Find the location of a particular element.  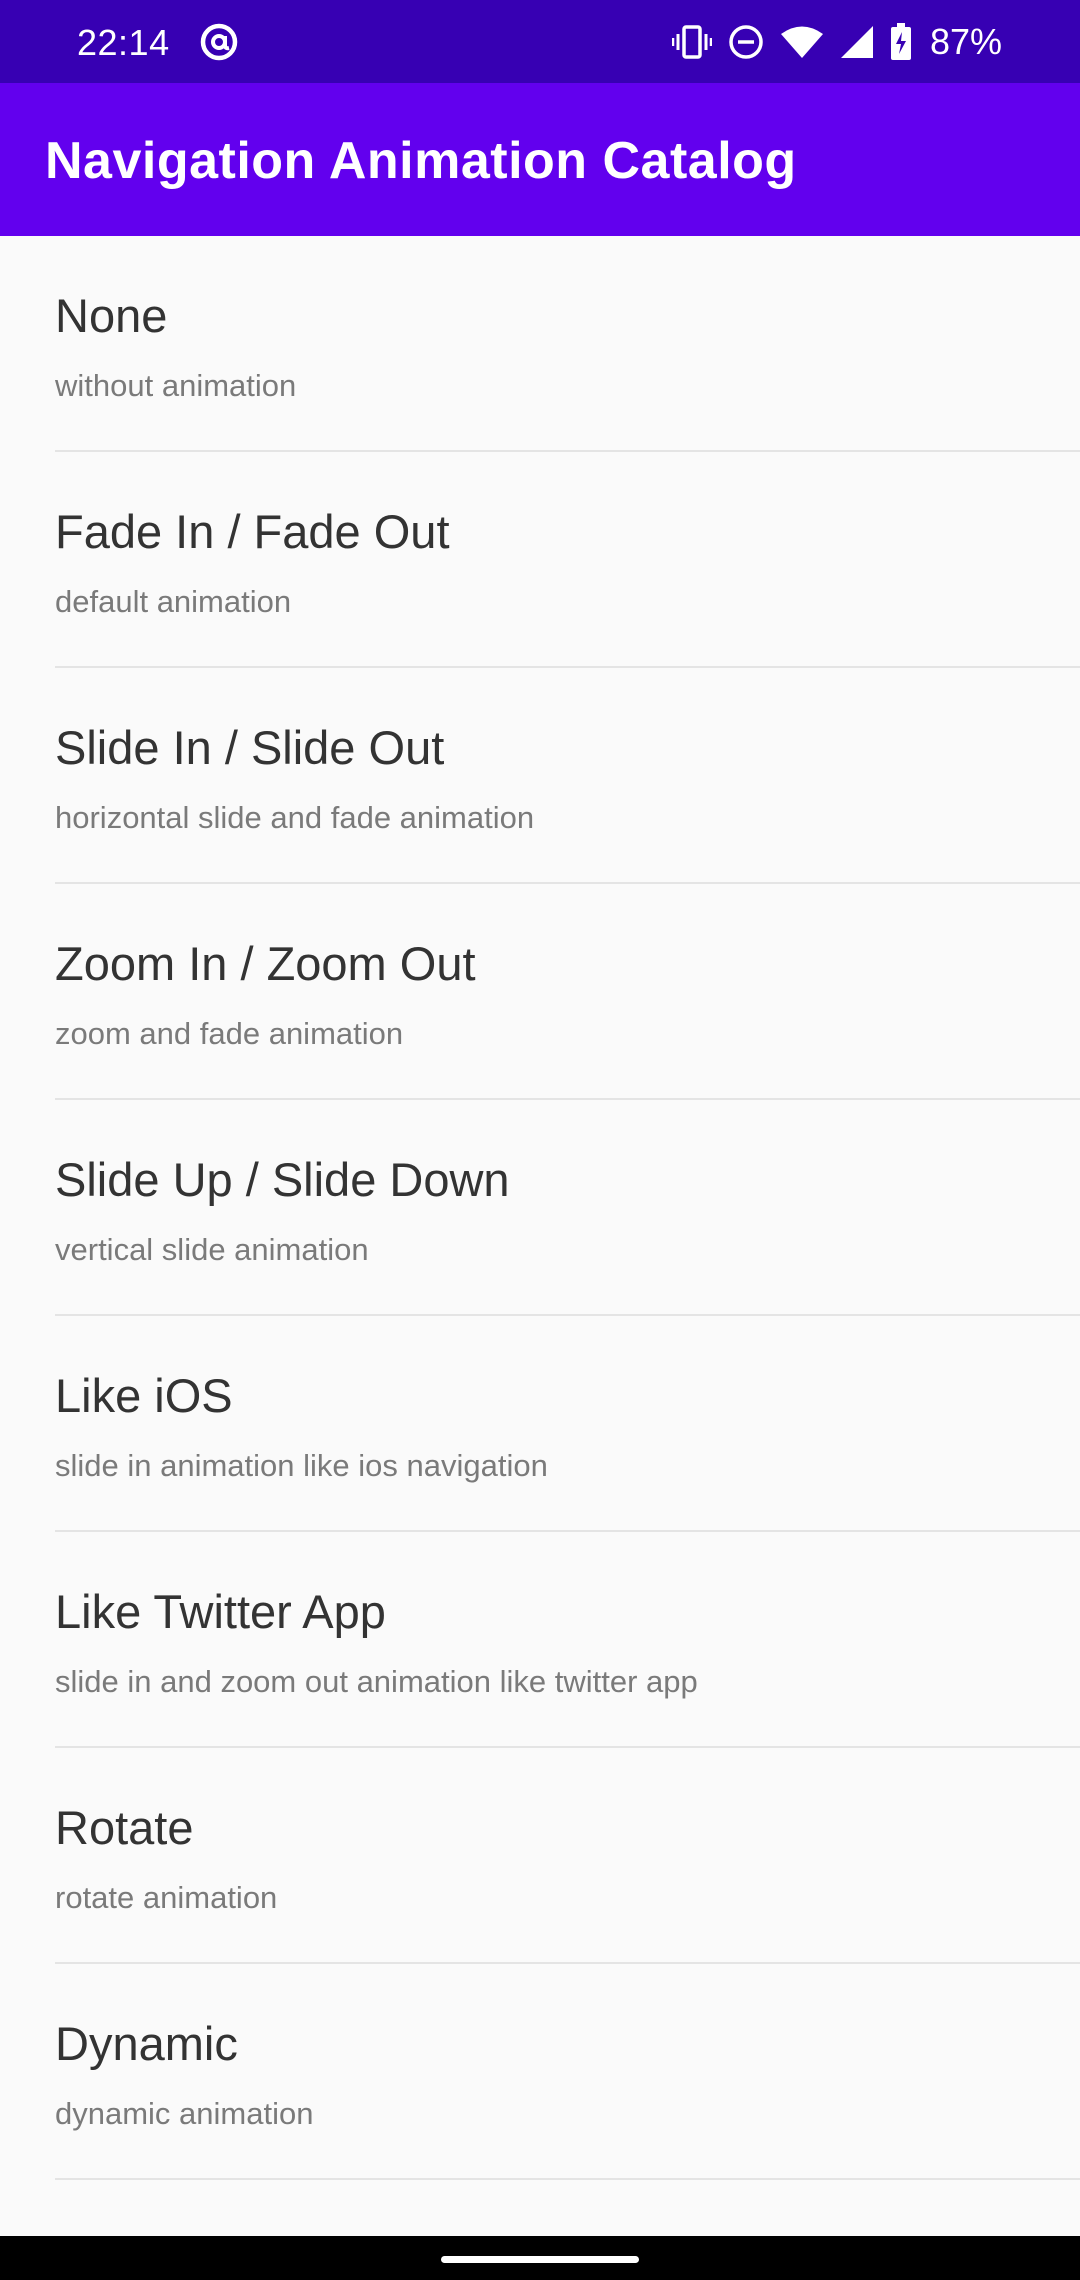

vibrate-icon is located at coordinates (691, 42).